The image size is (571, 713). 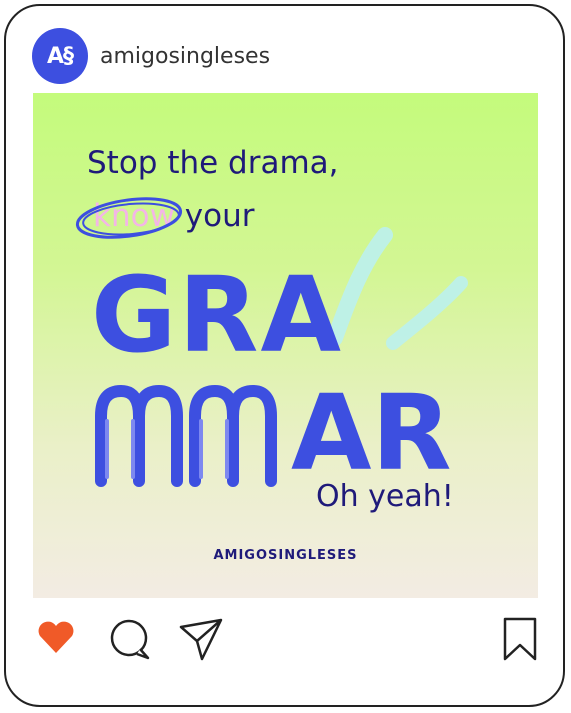 What do you see at coordinates (288, 640) in the screenshot?
I see `post-actions` at bounding box center [288, 640].